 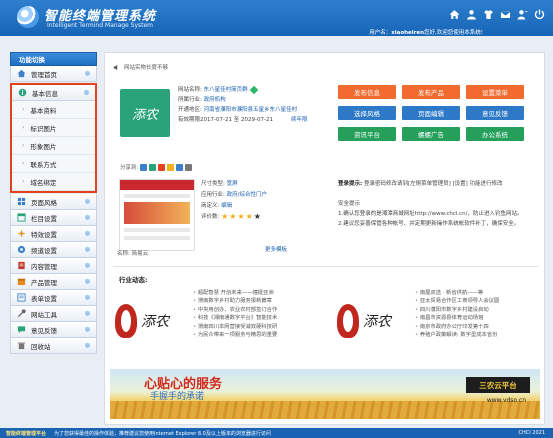 What do you see at coordinates (53, 250) in the screenshot?
I see `sidebar-item-channels: 频道设置` at bounding box center [53, 250].